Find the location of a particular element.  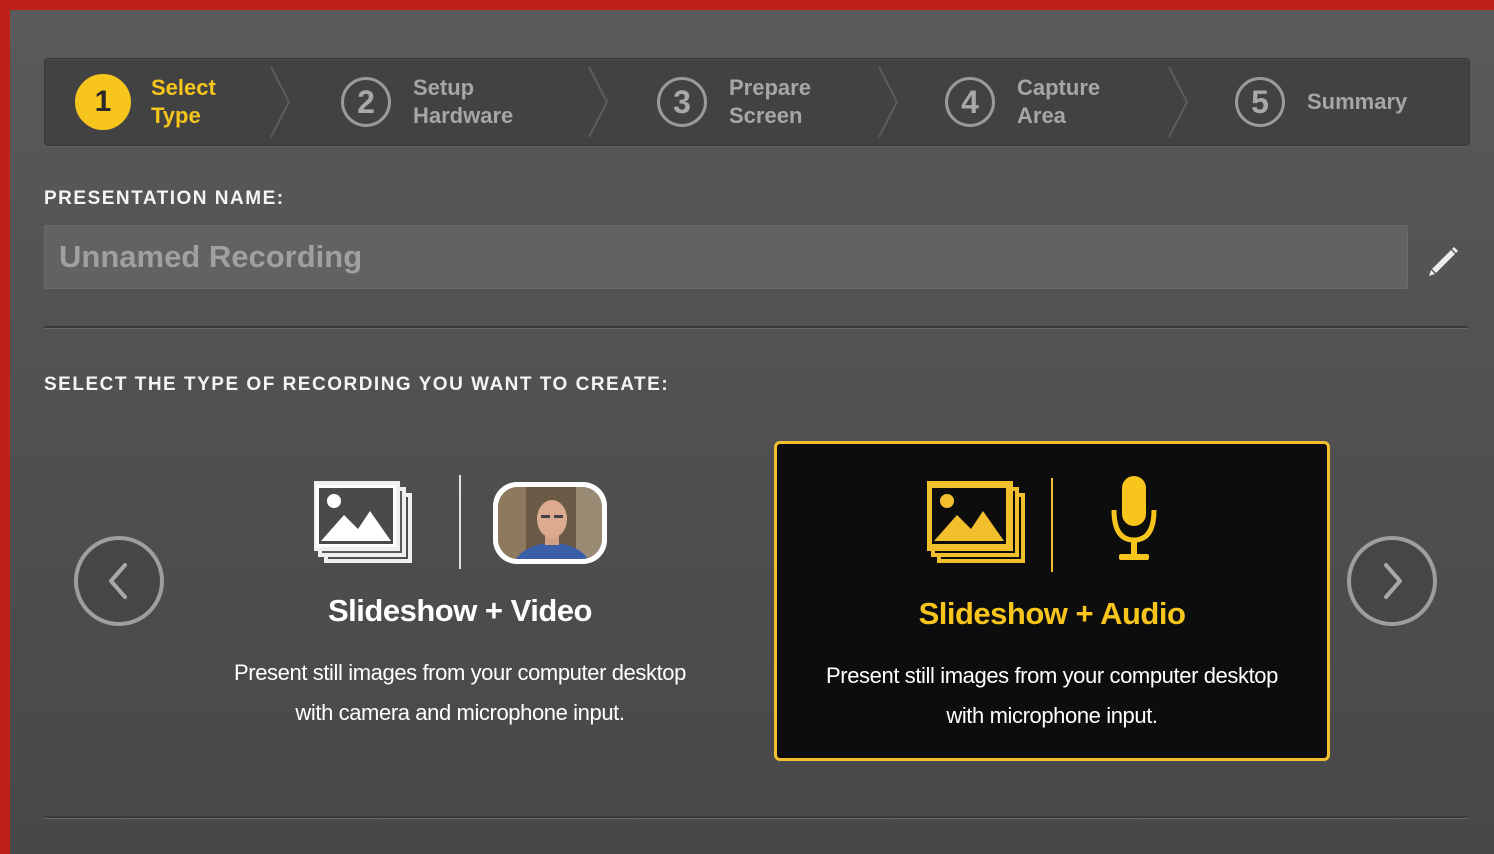

step-number-badge: 4 is located at coordinates (970, 102).